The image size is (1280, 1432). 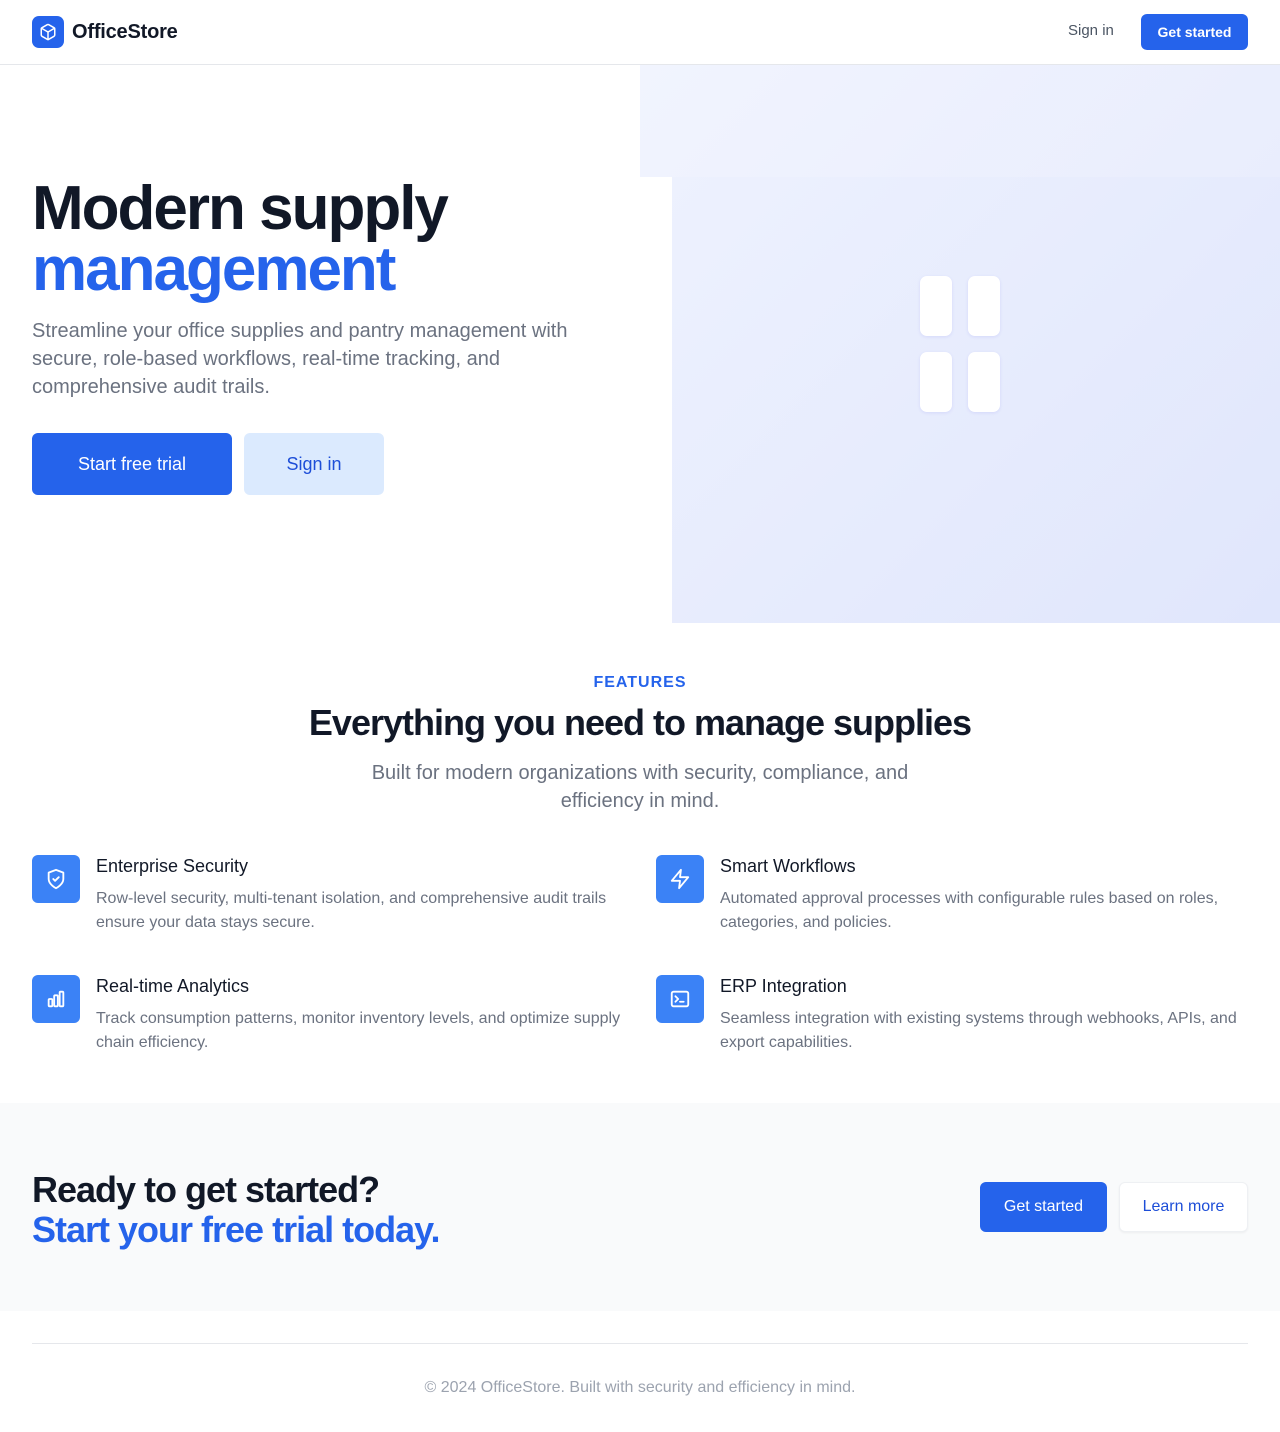 I want to click on hero-illustration, so click(x=976, y=400).